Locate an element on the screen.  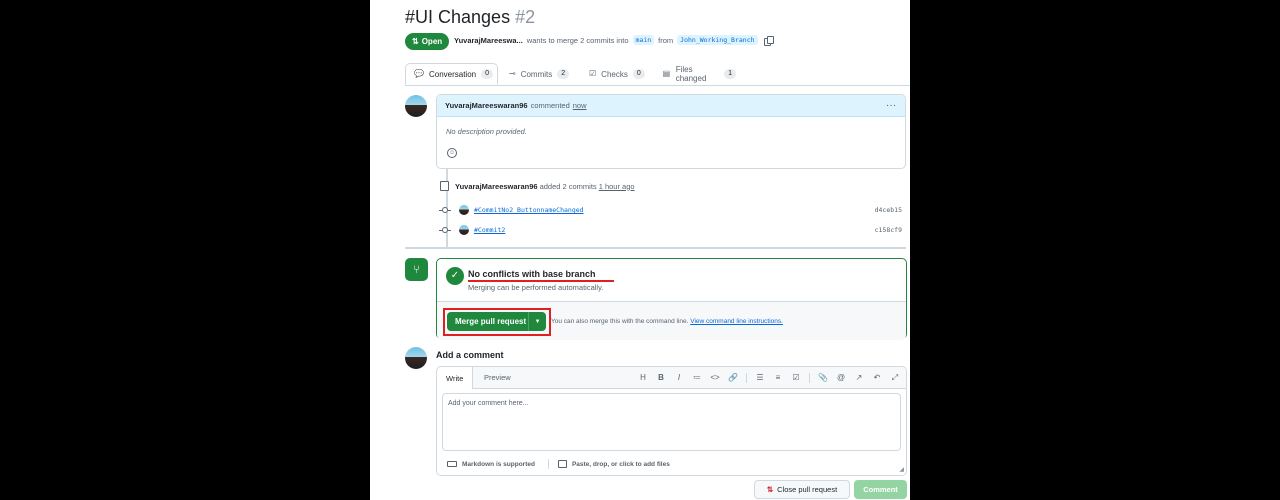
markdown-icon is located at coordinates (452, 464).